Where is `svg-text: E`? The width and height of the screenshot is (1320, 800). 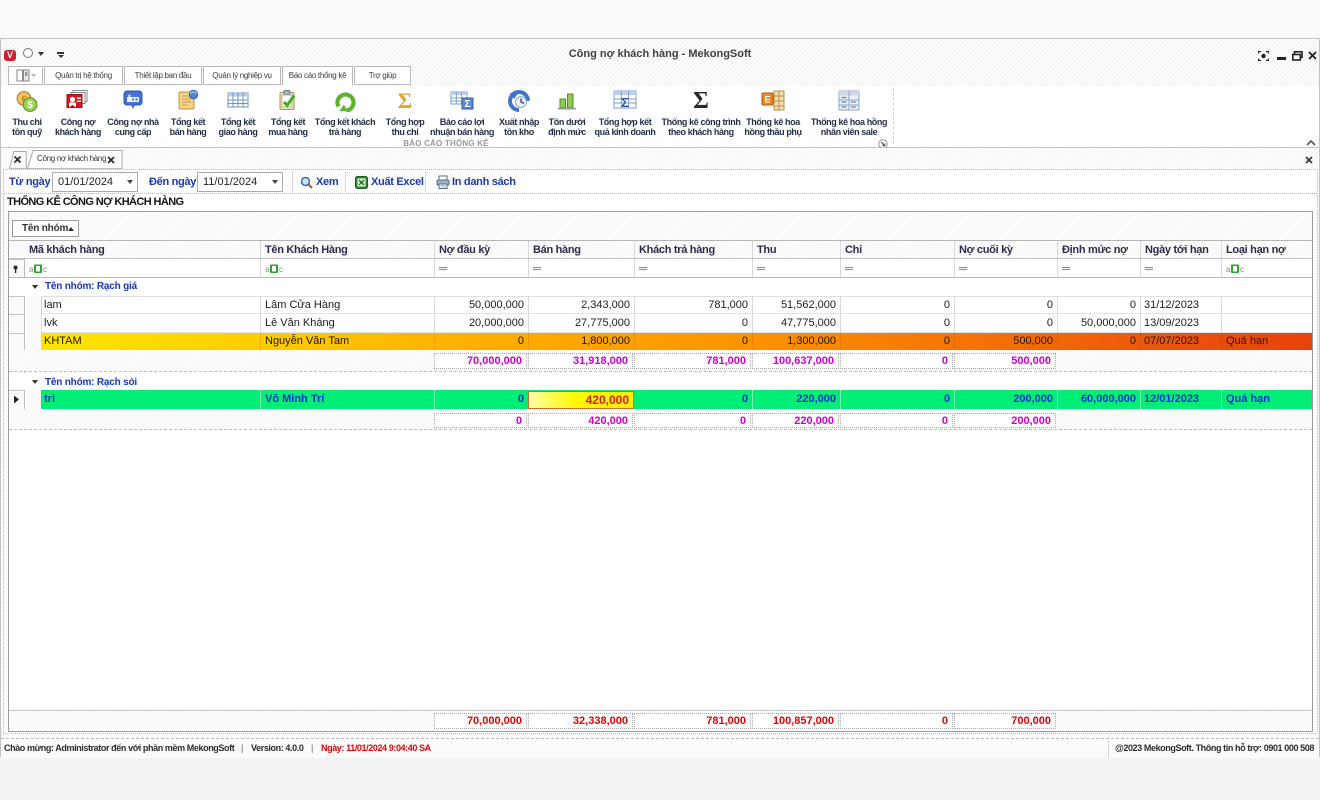 svg-text: E is located at coordinates (767, 100).